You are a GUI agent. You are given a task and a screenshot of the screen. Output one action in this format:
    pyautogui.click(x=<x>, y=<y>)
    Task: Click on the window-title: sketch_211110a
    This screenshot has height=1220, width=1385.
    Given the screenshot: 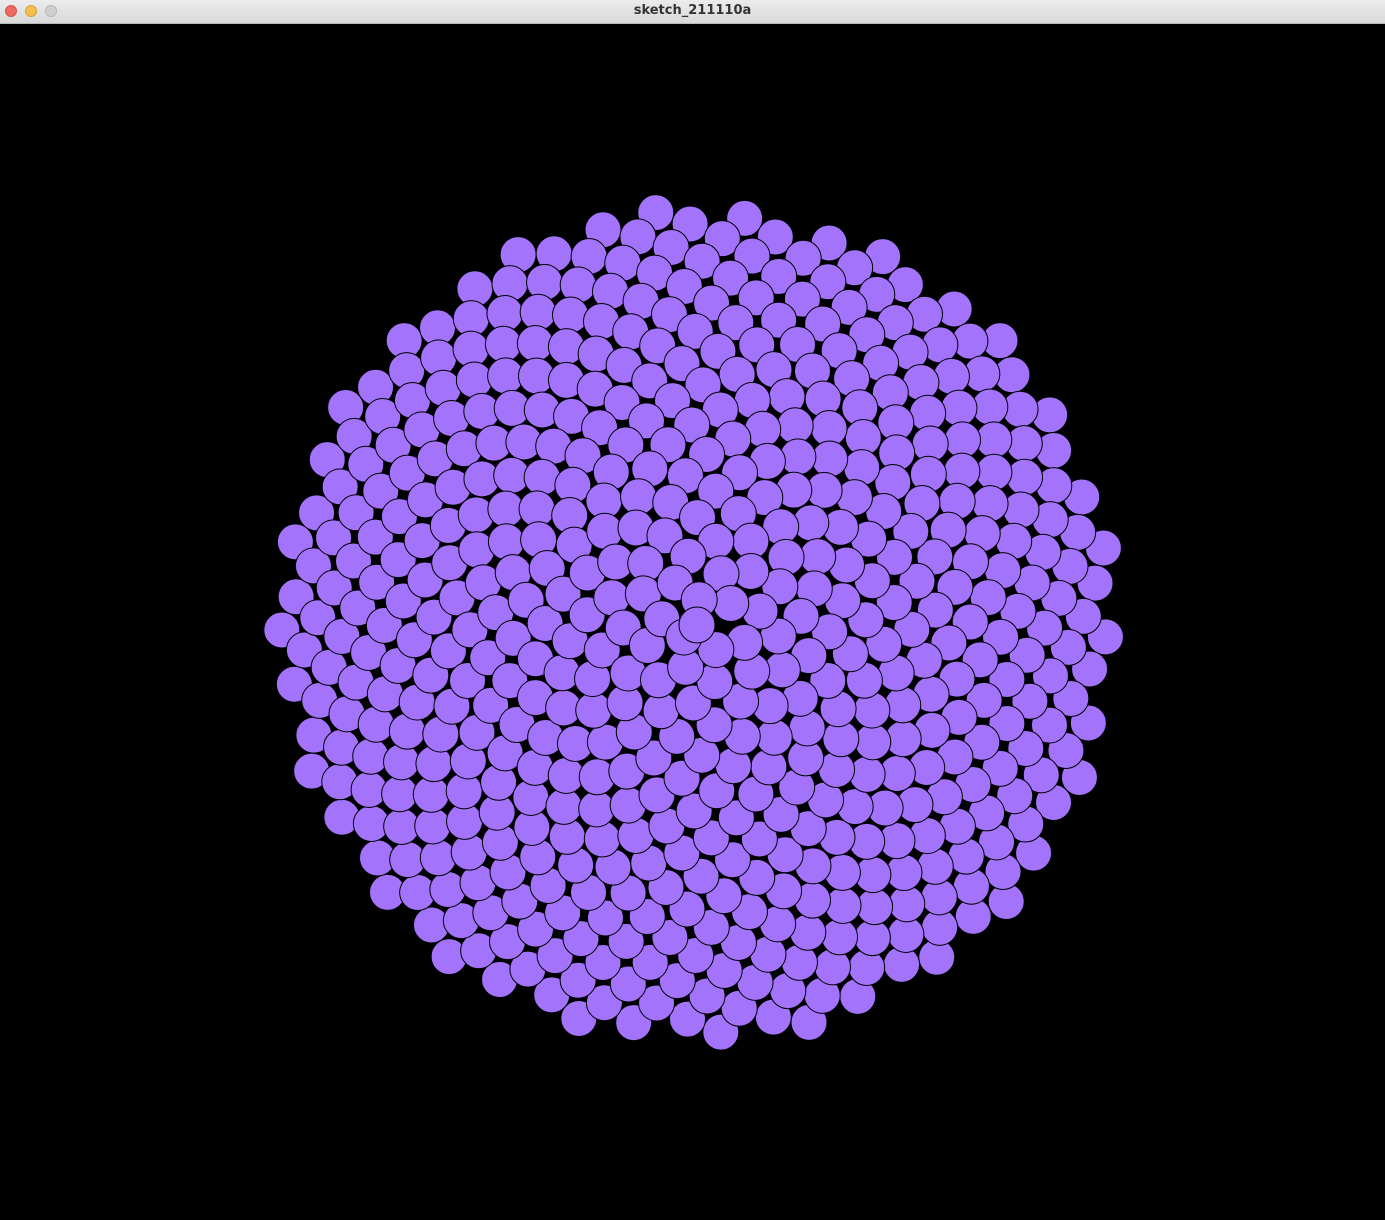 What is the action you would take?
    pyautogui.click(x=692, y=10)
    